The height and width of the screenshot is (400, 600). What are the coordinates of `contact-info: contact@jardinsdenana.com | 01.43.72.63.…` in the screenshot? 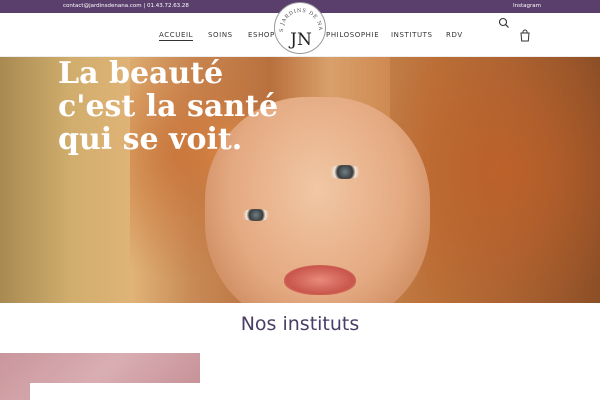 It's located at (126, 6).